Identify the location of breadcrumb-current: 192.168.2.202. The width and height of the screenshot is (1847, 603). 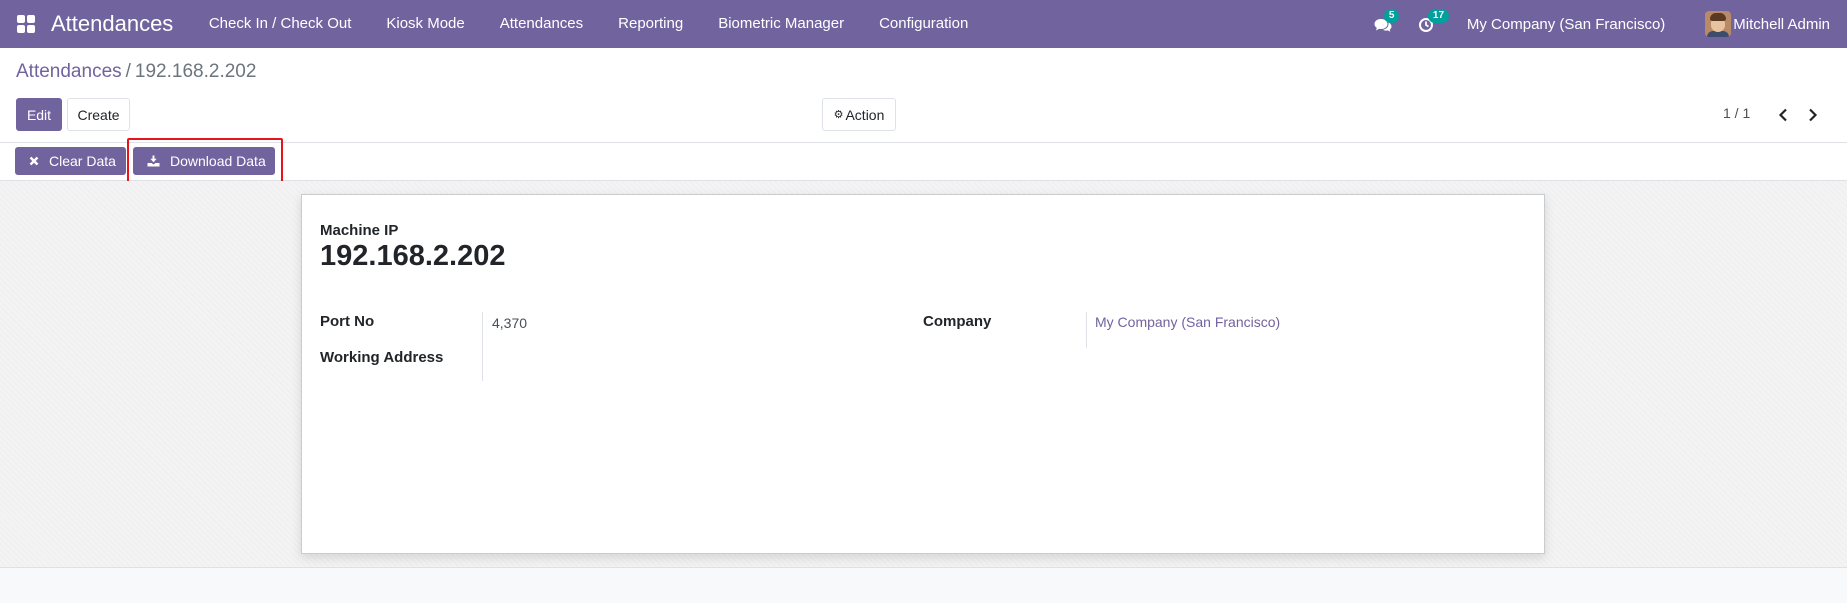
(195, 71).